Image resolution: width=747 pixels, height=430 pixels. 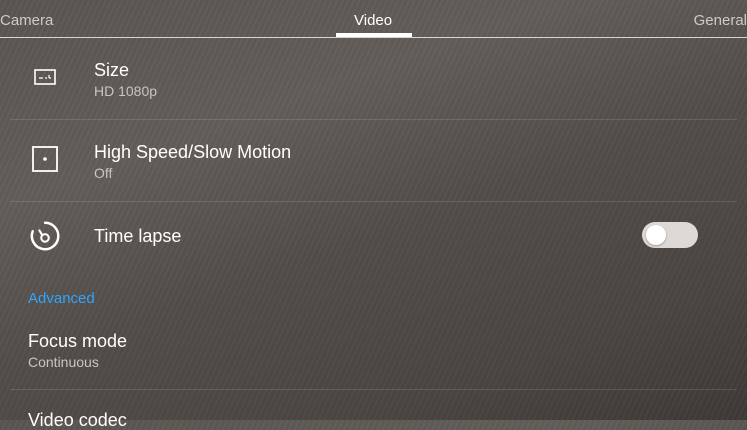 I want to click on slow-motion-icon, so click(x=45, y=159).